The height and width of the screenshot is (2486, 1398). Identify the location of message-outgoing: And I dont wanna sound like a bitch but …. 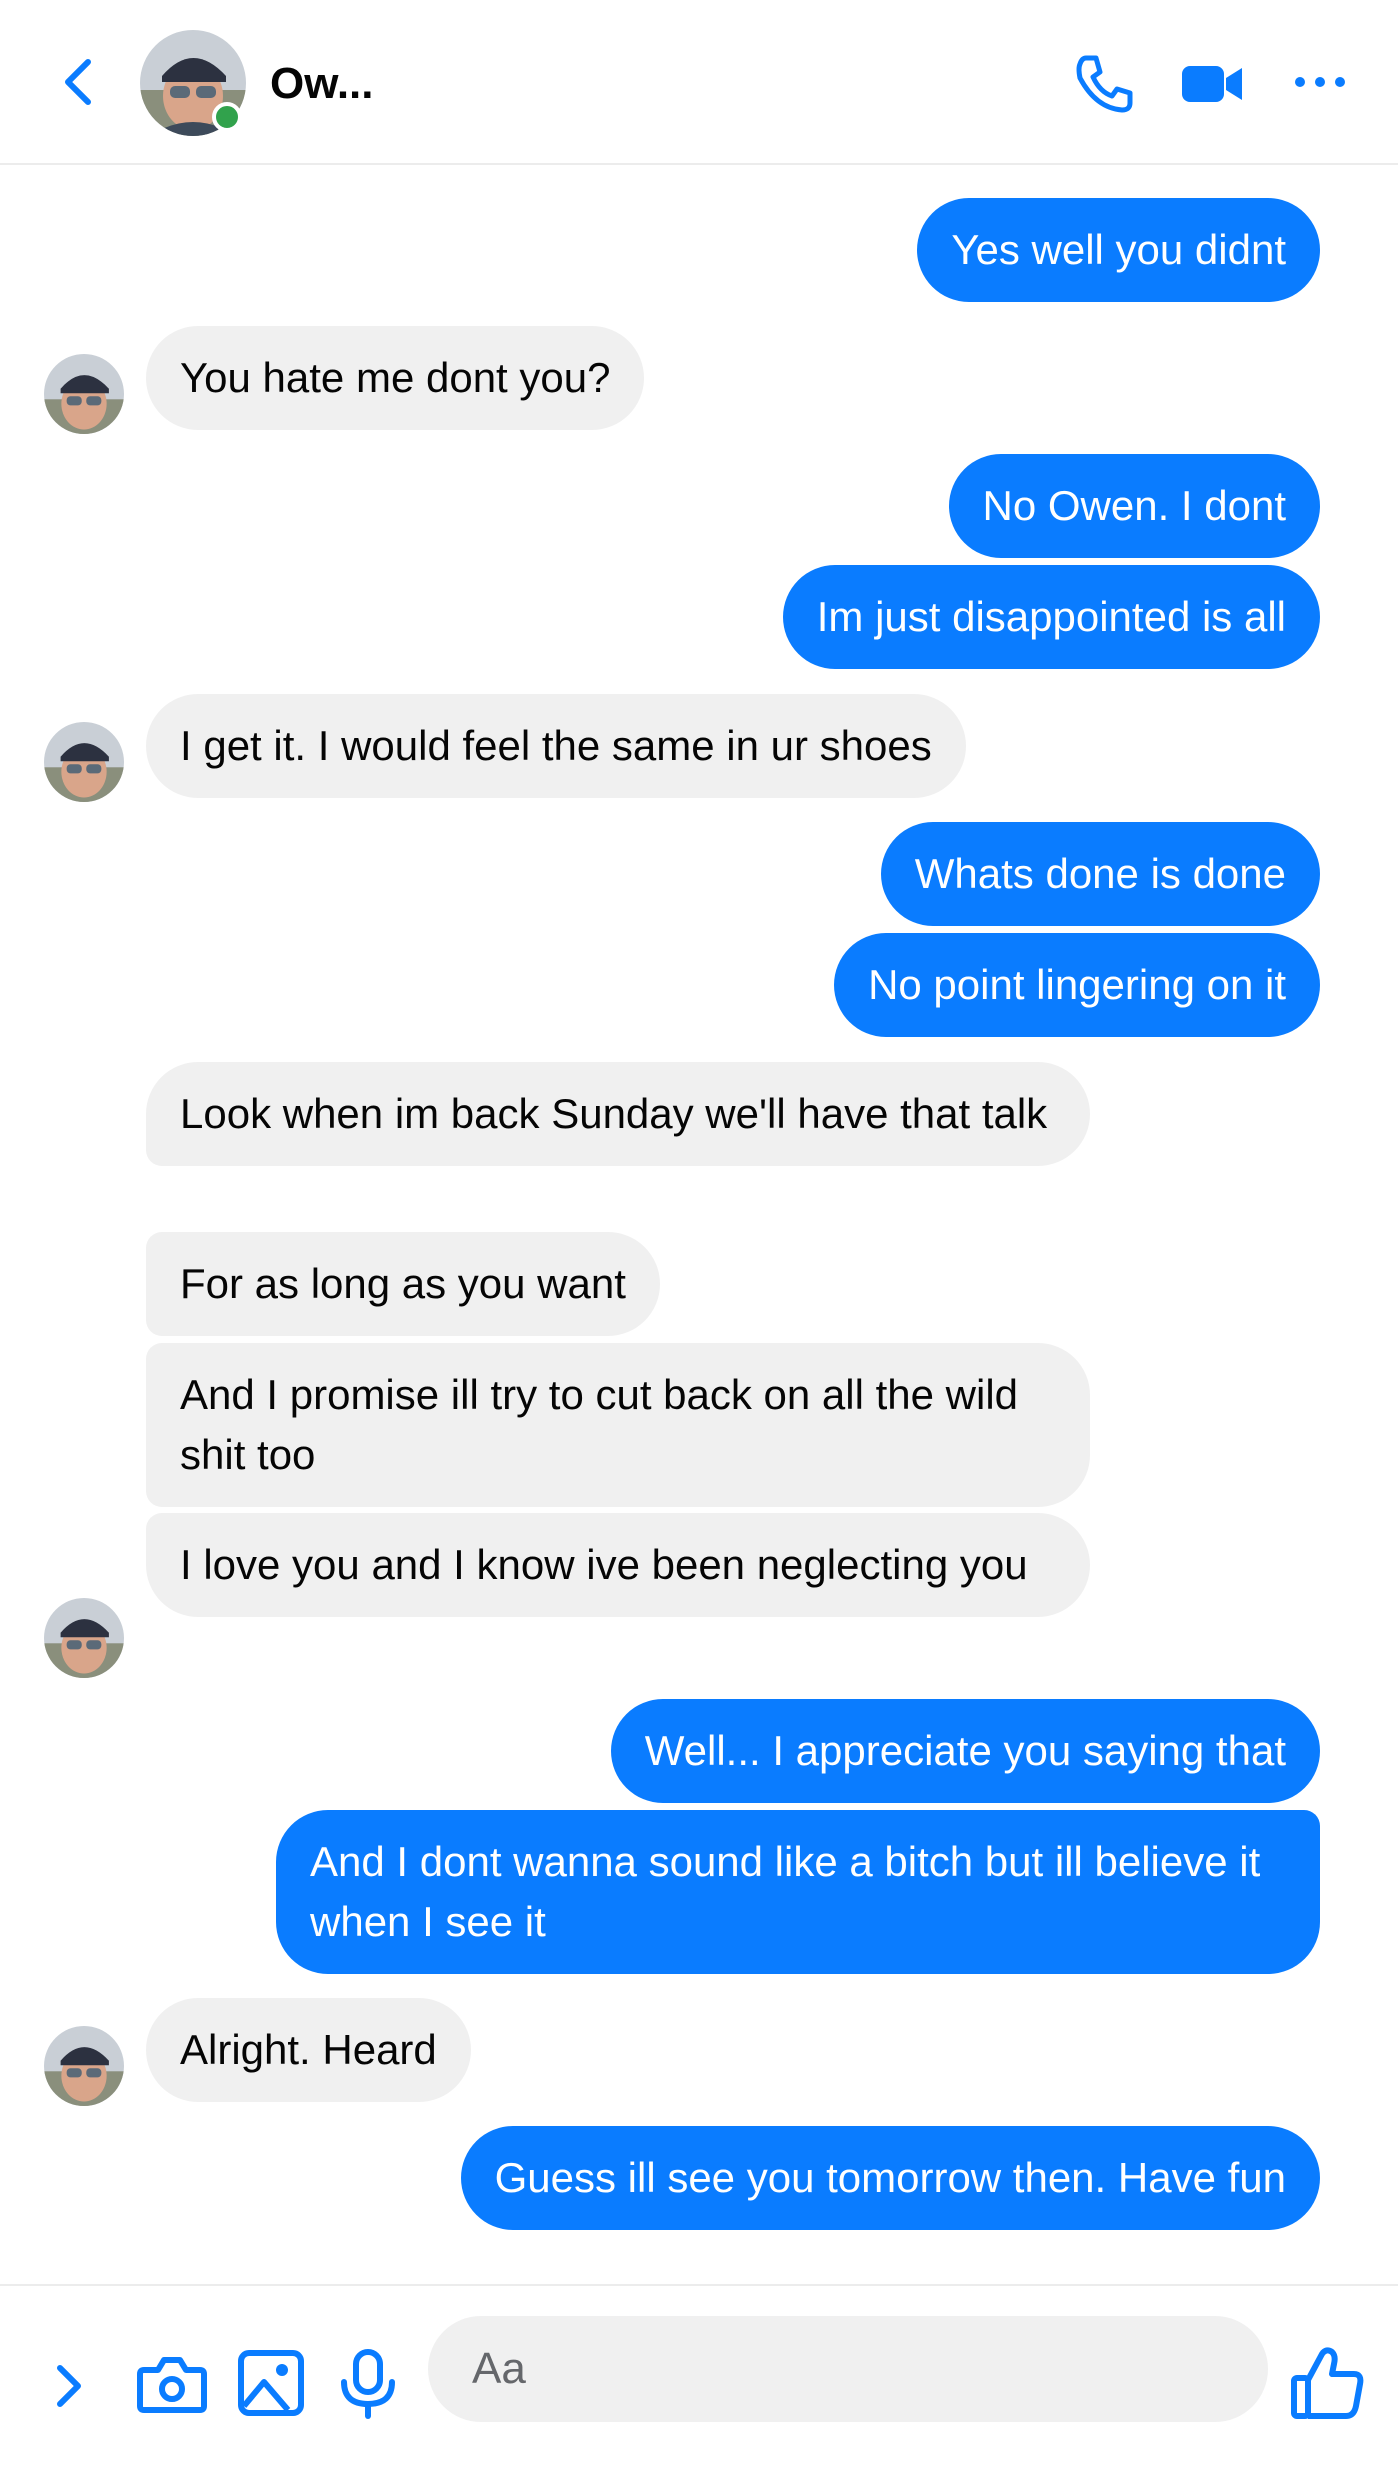
(798, 1892).